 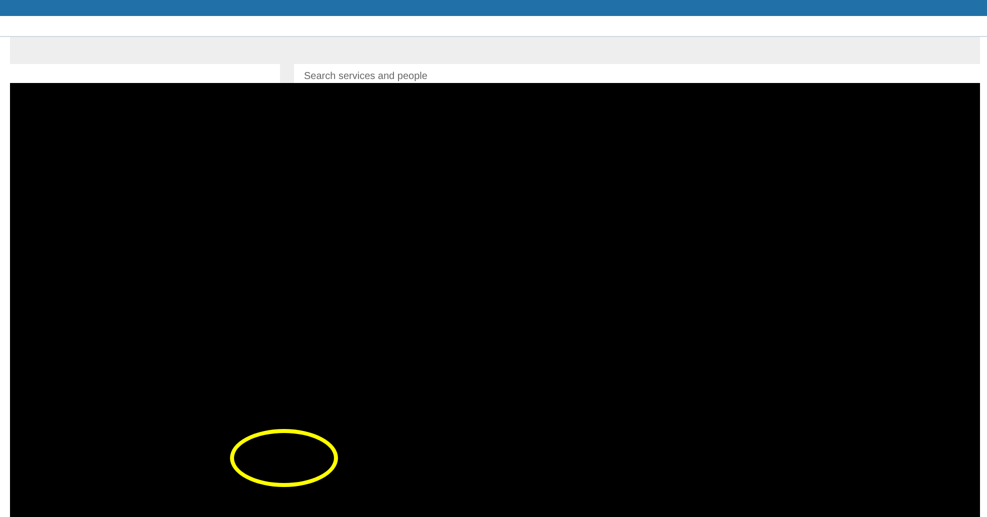 I want to click on search-field: Search services and people, so click(x=419, y=76).